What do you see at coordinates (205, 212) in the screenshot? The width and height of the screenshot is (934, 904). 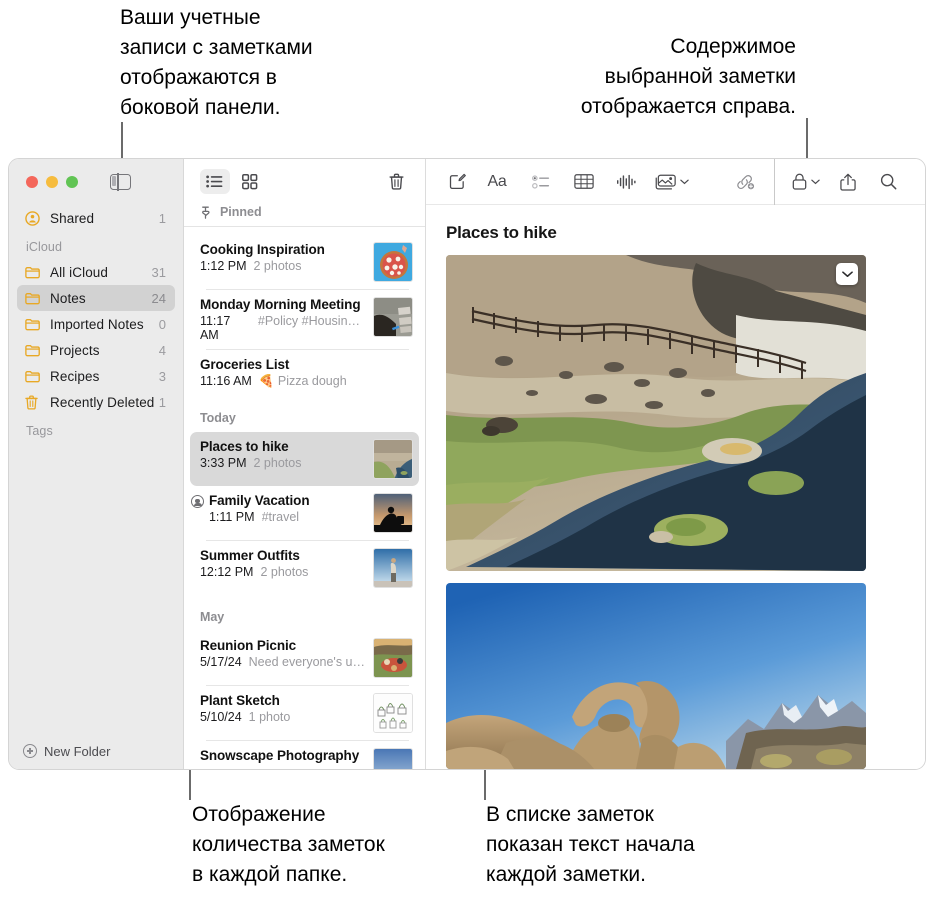 I see `pin-icon` at bounding box center [205, 212].